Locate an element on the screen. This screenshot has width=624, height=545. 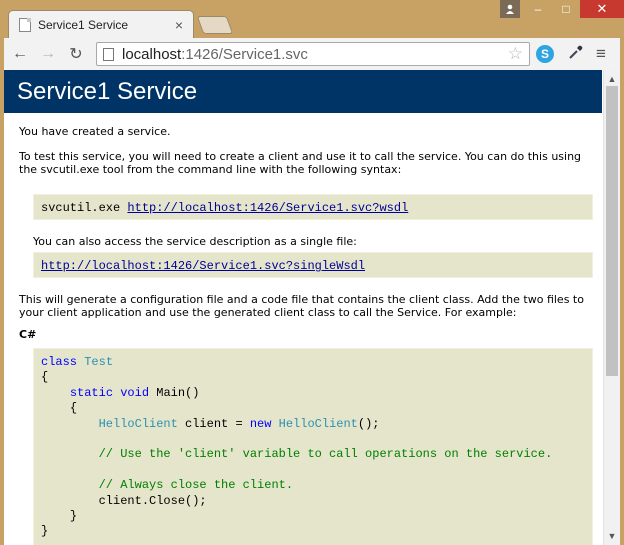
page-title: Service1 Service is located at coordinates (107, 91).